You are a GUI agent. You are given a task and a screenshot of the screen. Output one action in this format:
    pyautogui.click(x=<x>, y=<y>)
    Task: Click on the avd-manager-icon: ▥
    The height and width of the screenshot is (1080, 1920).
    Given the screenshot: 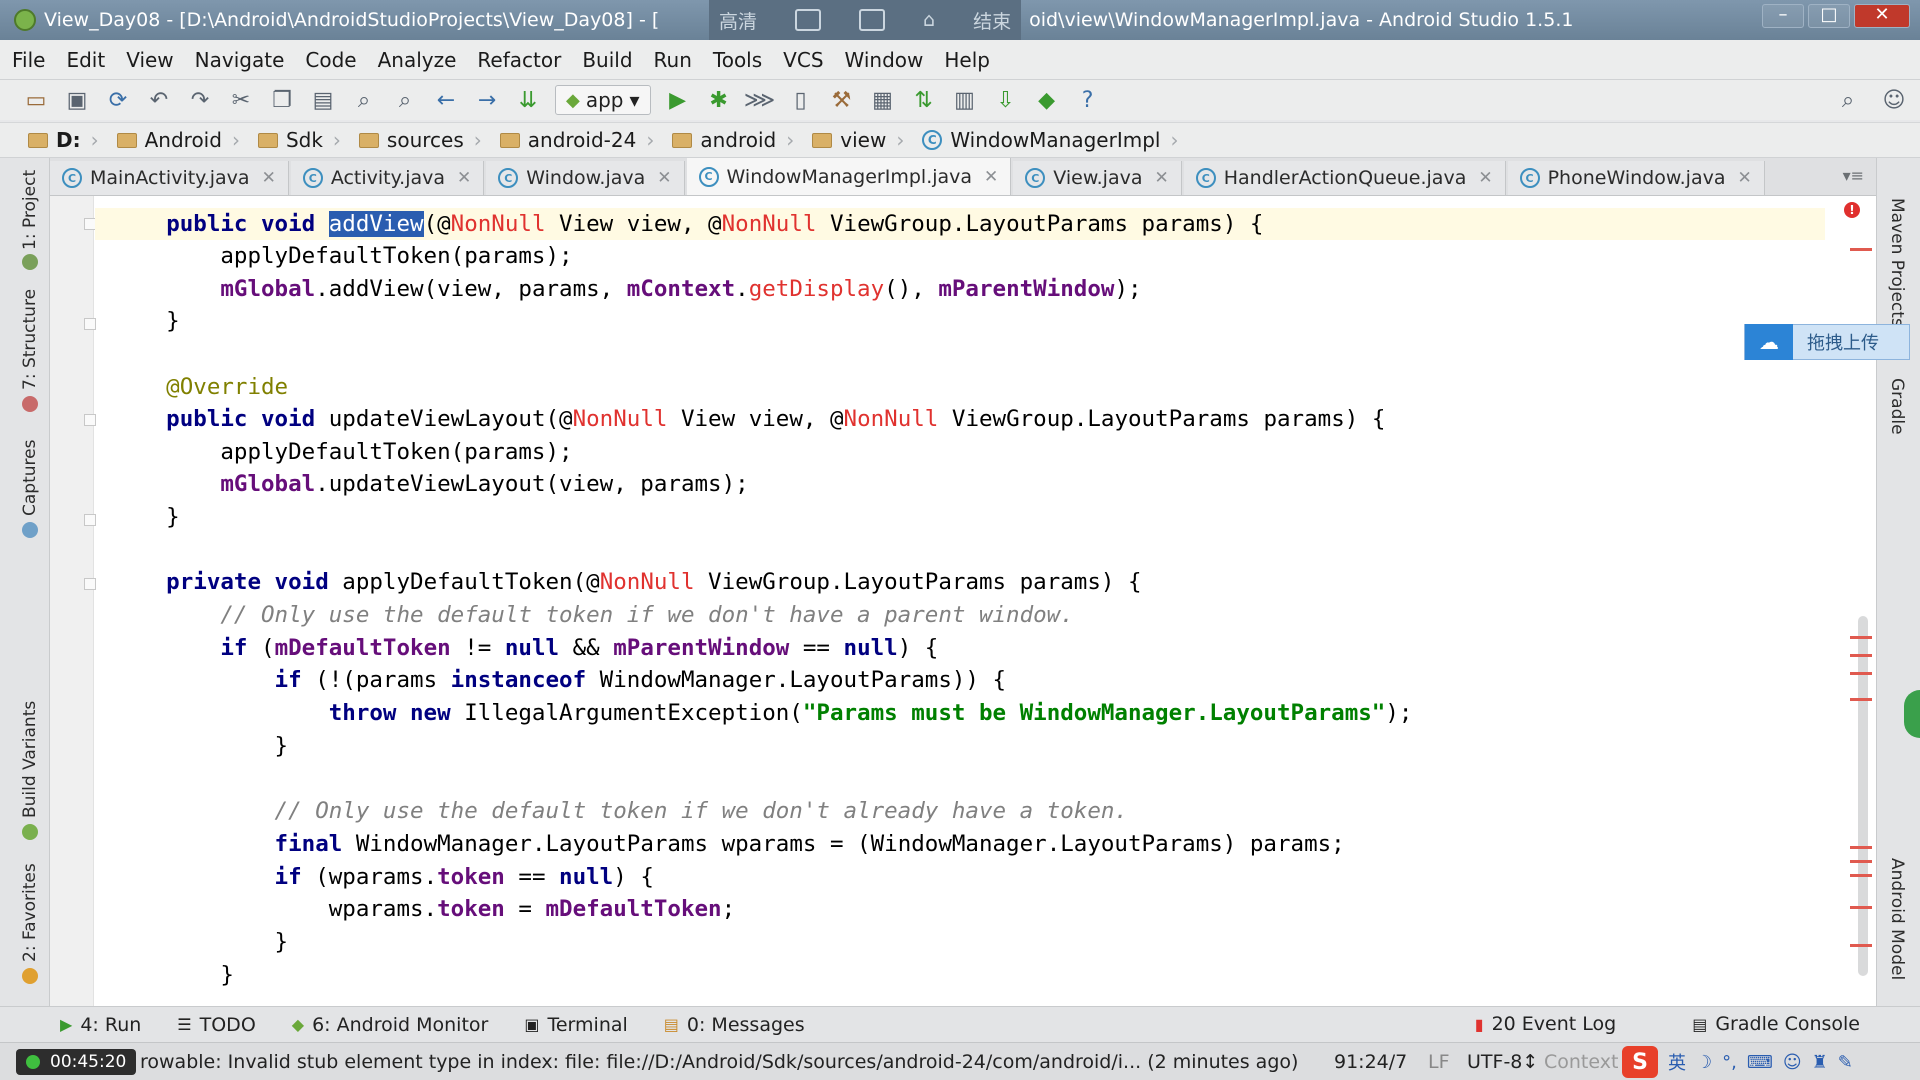 What is the action you would take?
    pyautogui.click(x=965, y=100)
    